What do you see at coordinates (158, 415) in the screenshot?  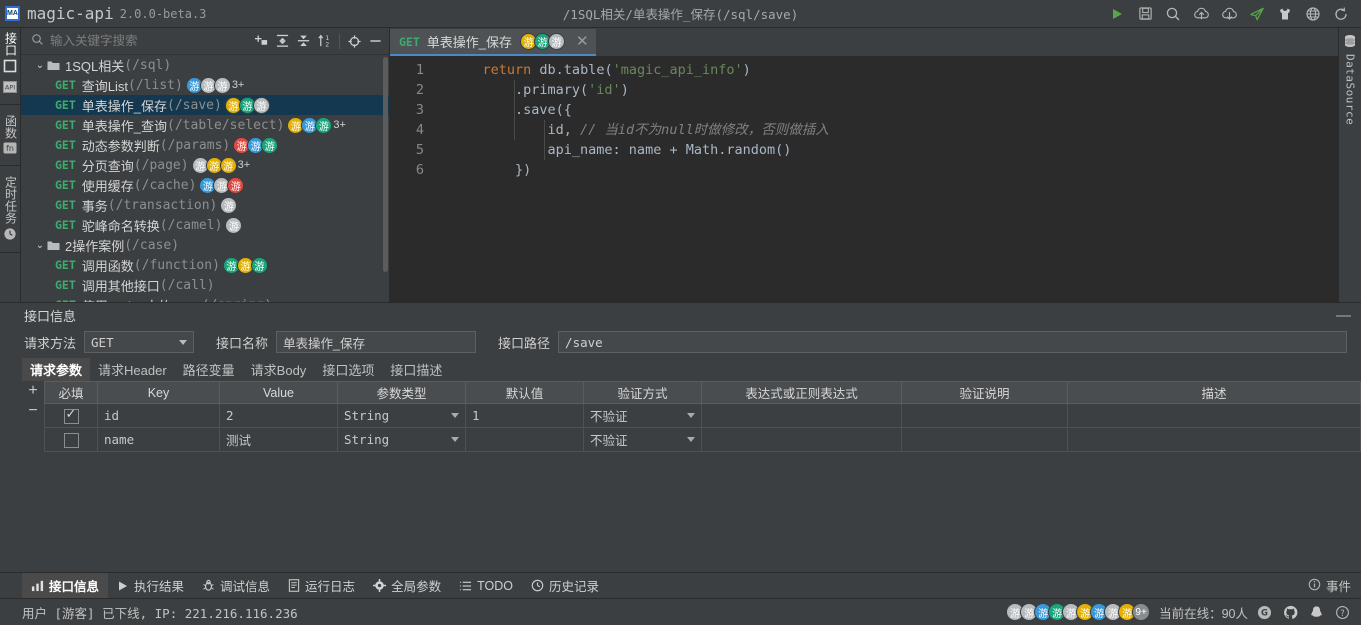 I see `key-cell: id` at bounding box center [158, 415].